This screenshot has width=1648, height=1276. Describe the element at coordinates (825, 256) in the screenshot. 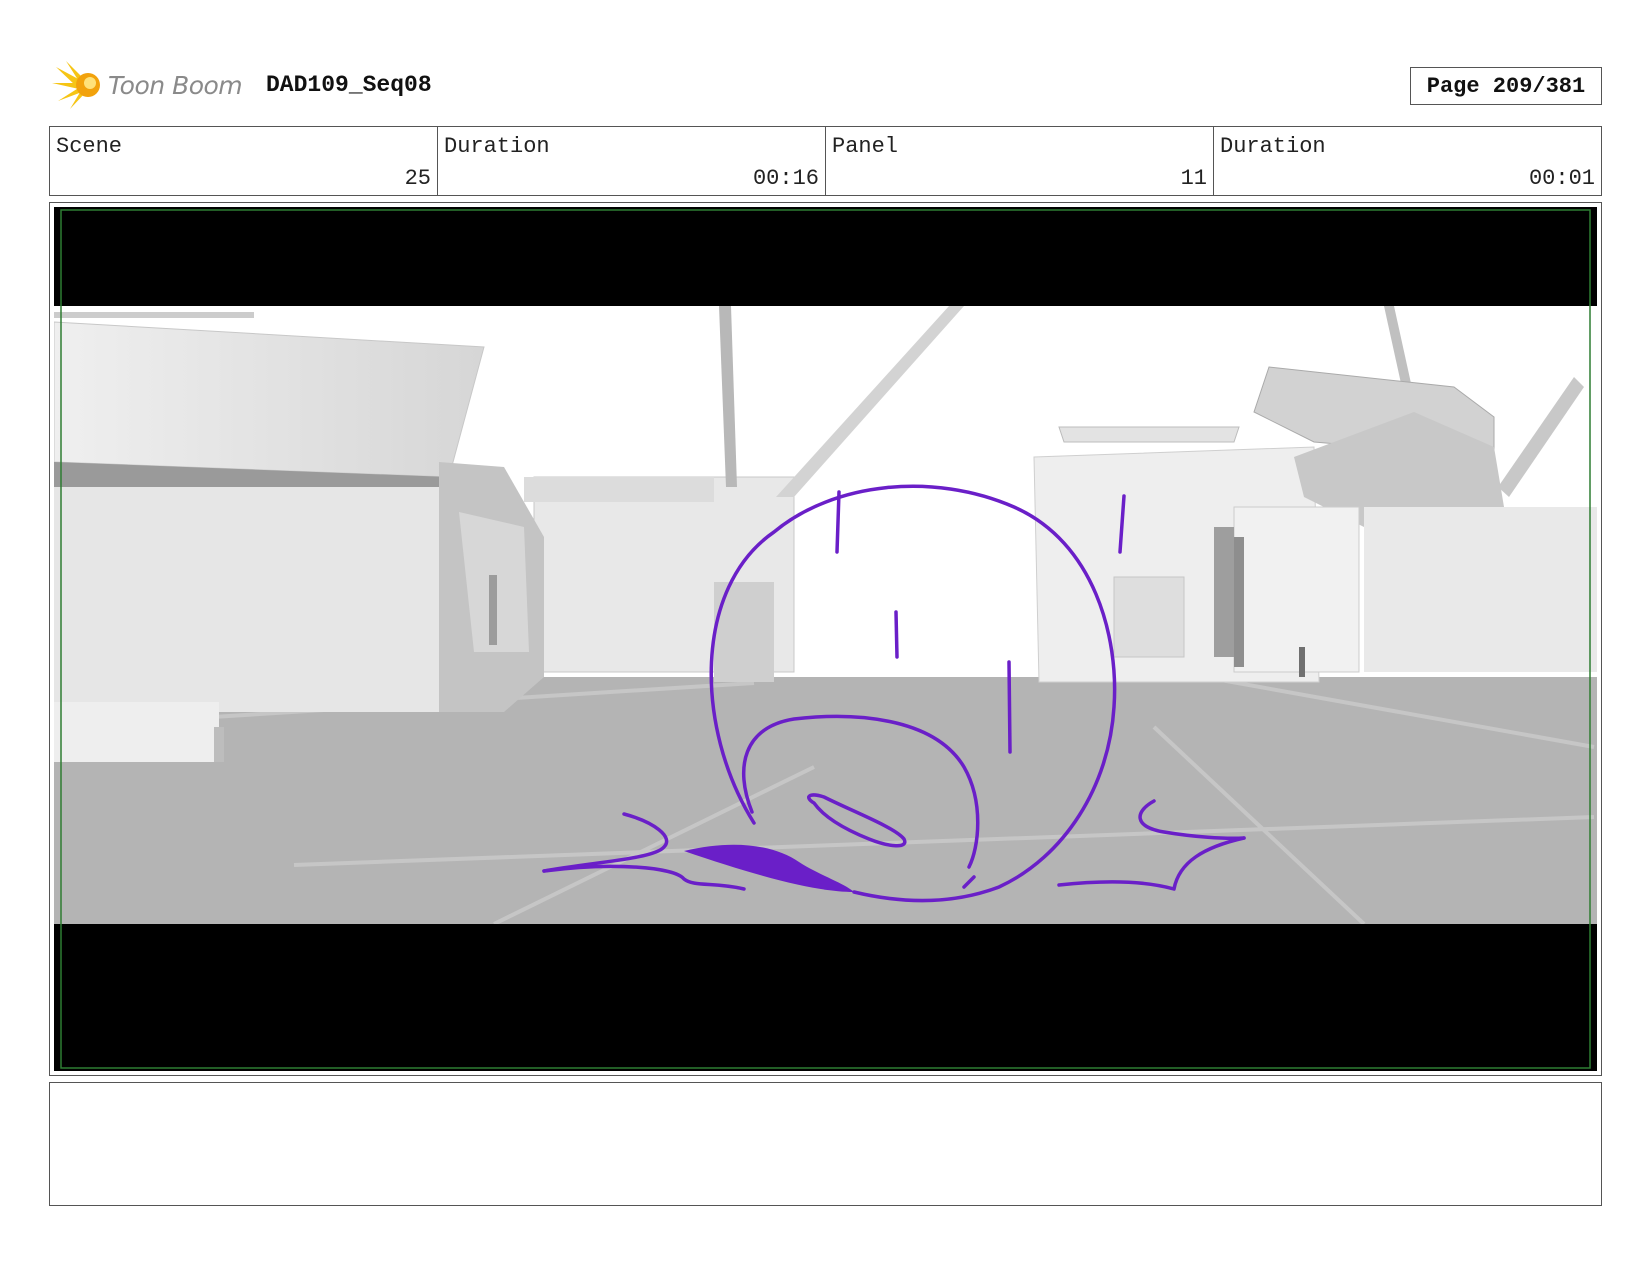

I see `letterbox-top` at that location.